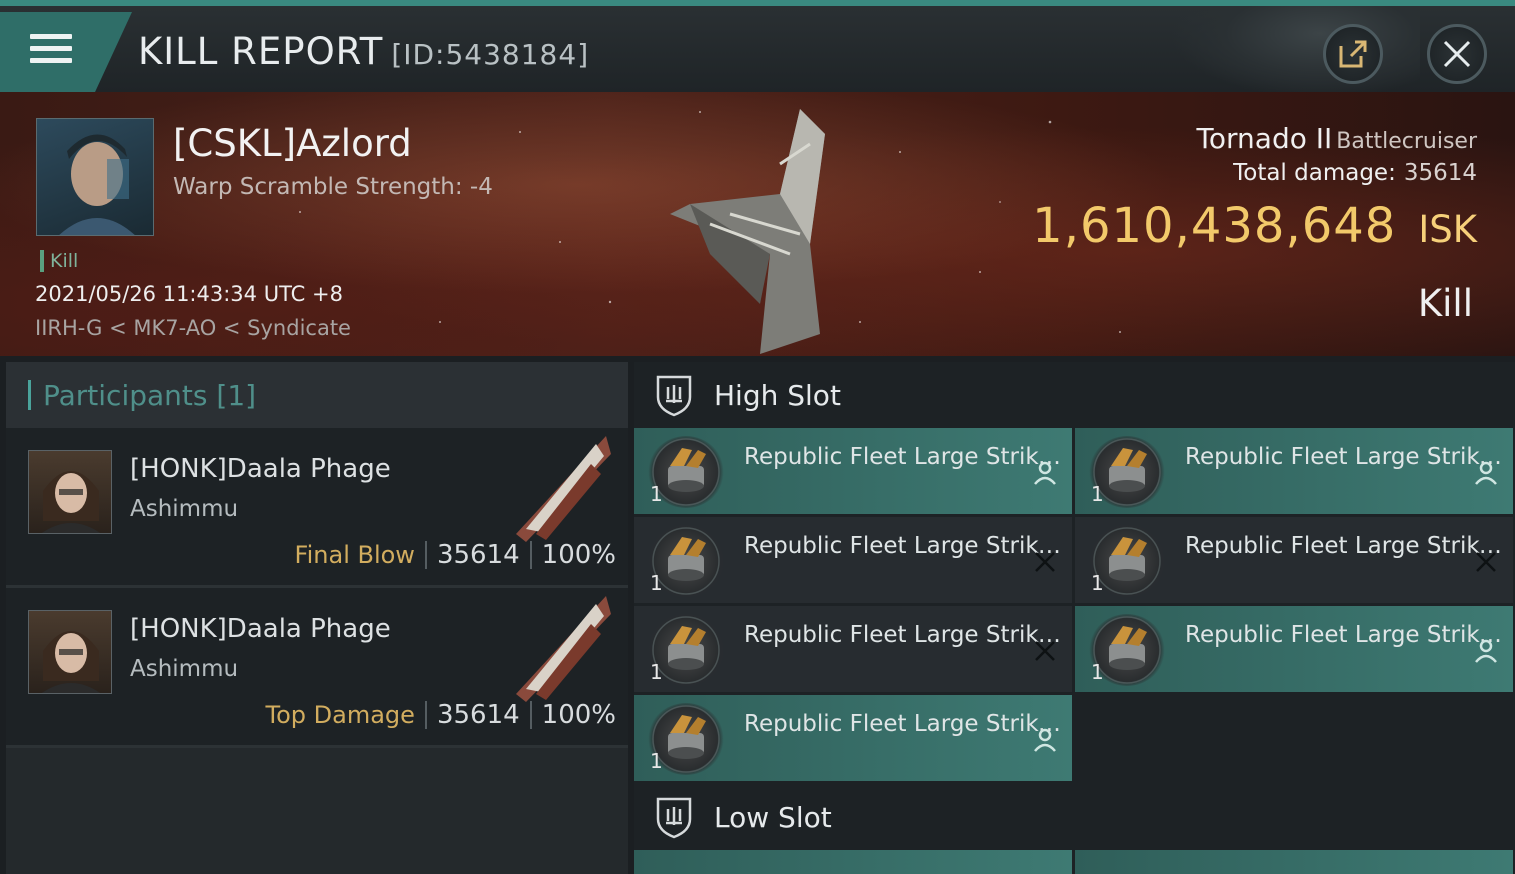 The width and height of the screenshot is (1515, 874). What do you see at coordinates (1447, 229) in the screenshot?
I see `isk-unit: ISK` at bounding box center [1447, 229].